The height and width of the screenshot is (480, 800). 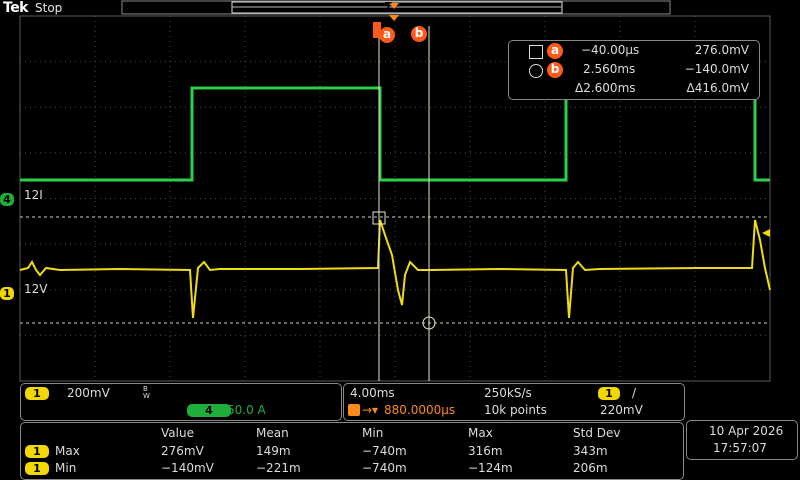 I want to click on record-length: 10k points, so click(x=515, y=410).